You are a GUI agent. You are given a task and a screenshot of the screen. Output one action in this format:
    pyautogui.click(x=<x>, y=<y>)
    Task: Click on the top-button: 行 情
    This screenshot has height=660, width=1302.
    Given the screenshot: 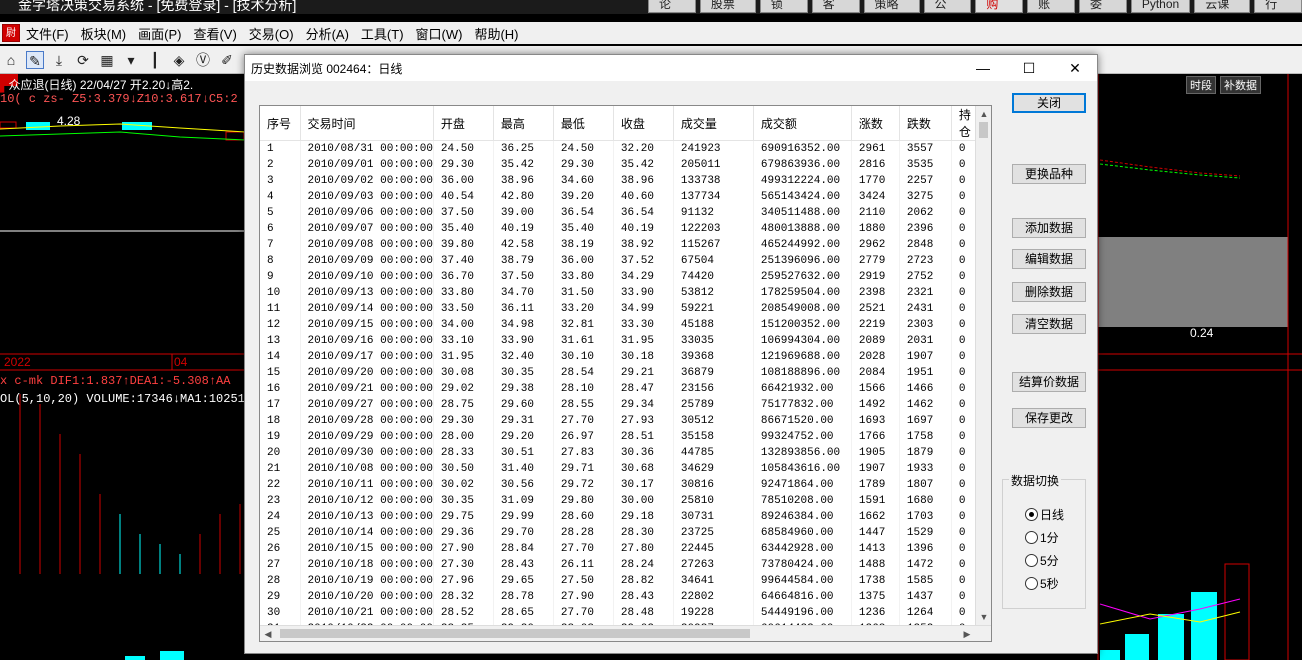 What is the action you would take?
    pyautogui.click(x=1278, y=6)
    